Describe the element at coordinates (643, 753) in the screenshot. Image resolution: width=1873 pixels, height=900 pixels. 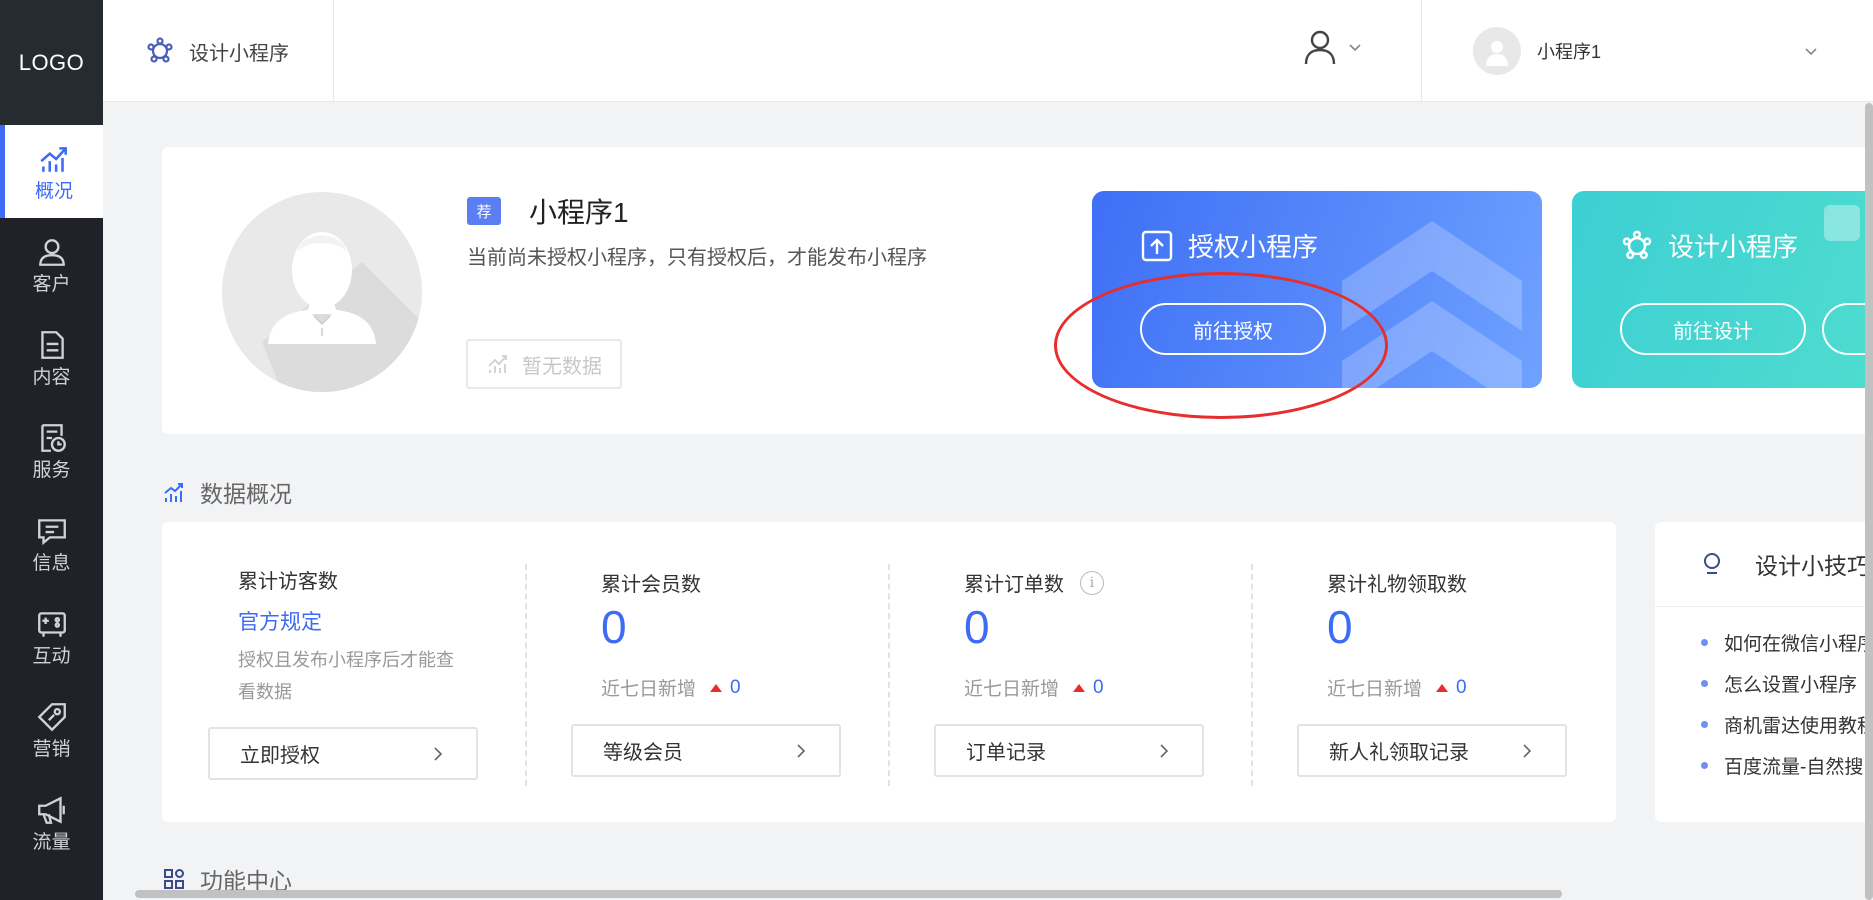
I see `button-label: 等级会员` at that location.